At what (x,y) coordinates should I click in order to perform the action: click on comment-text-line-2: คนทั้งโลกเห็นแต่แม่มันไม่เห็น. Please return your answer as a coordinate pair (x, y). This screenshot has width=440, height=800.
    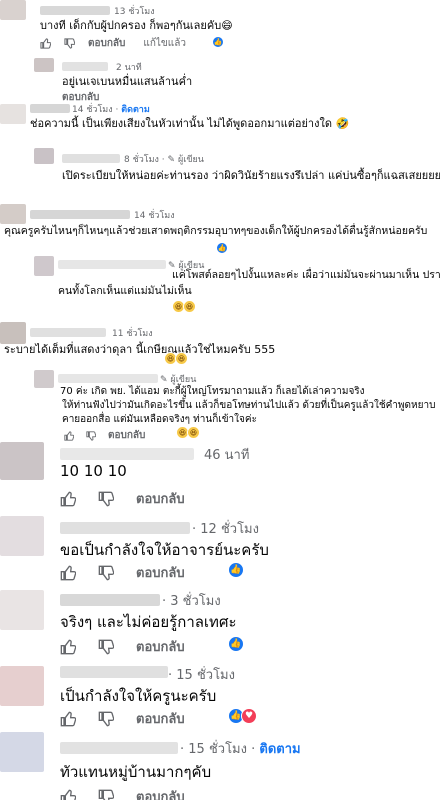
    Looking at the image, I should click on (125, 291).